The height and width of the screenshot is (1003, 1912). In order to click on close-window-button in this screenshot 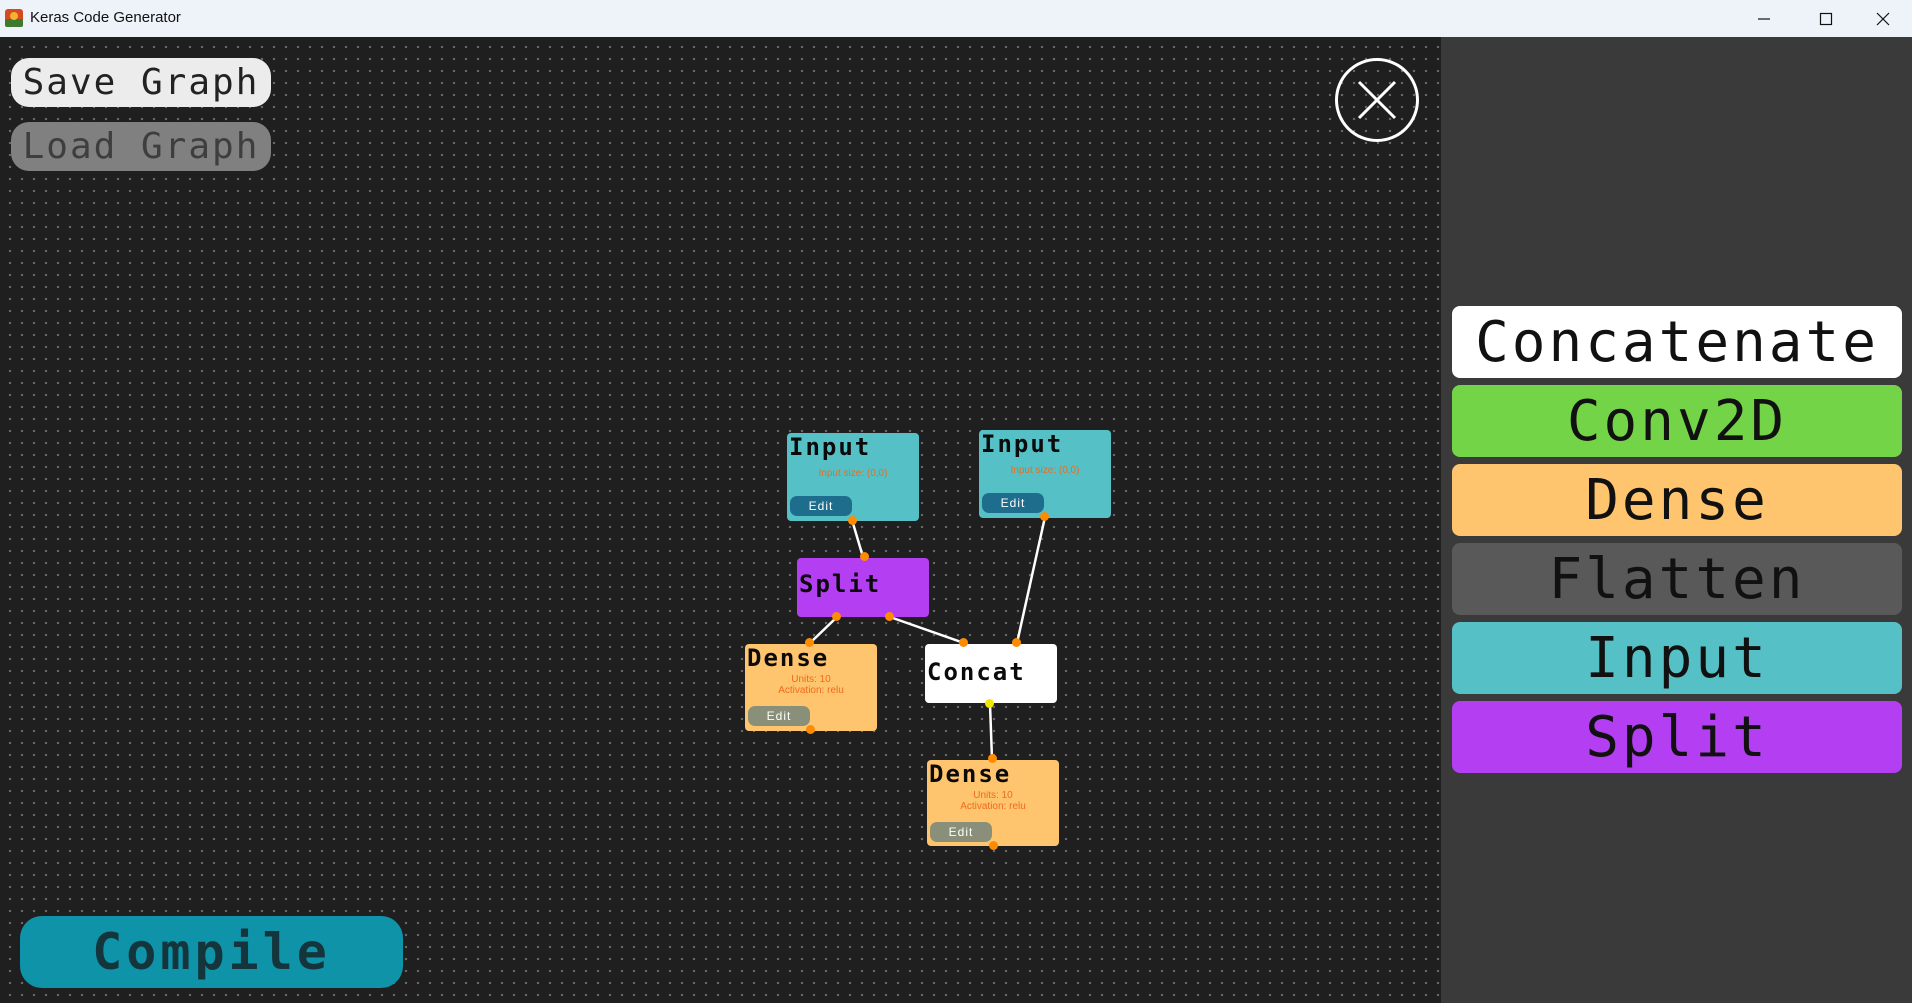, I will do `click(1883, 18)`.